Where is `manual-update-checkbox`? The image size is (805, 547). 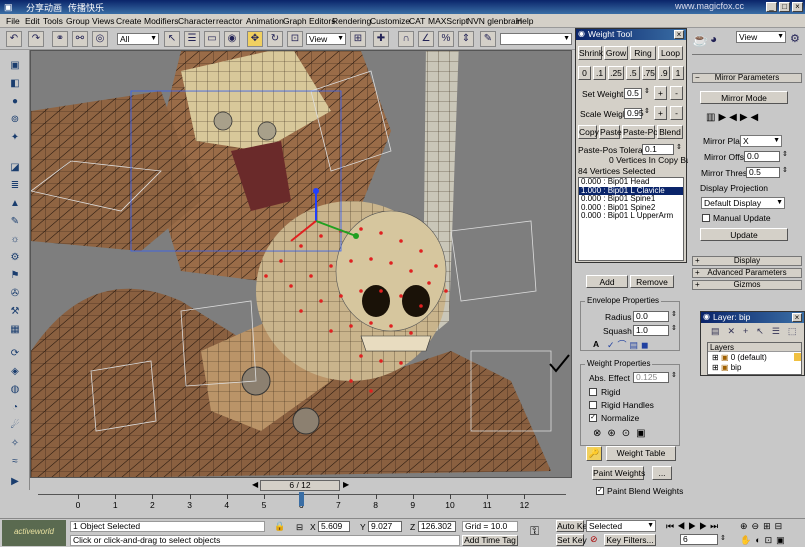 manual-update-checkbox is located at coordinates (706, 218).